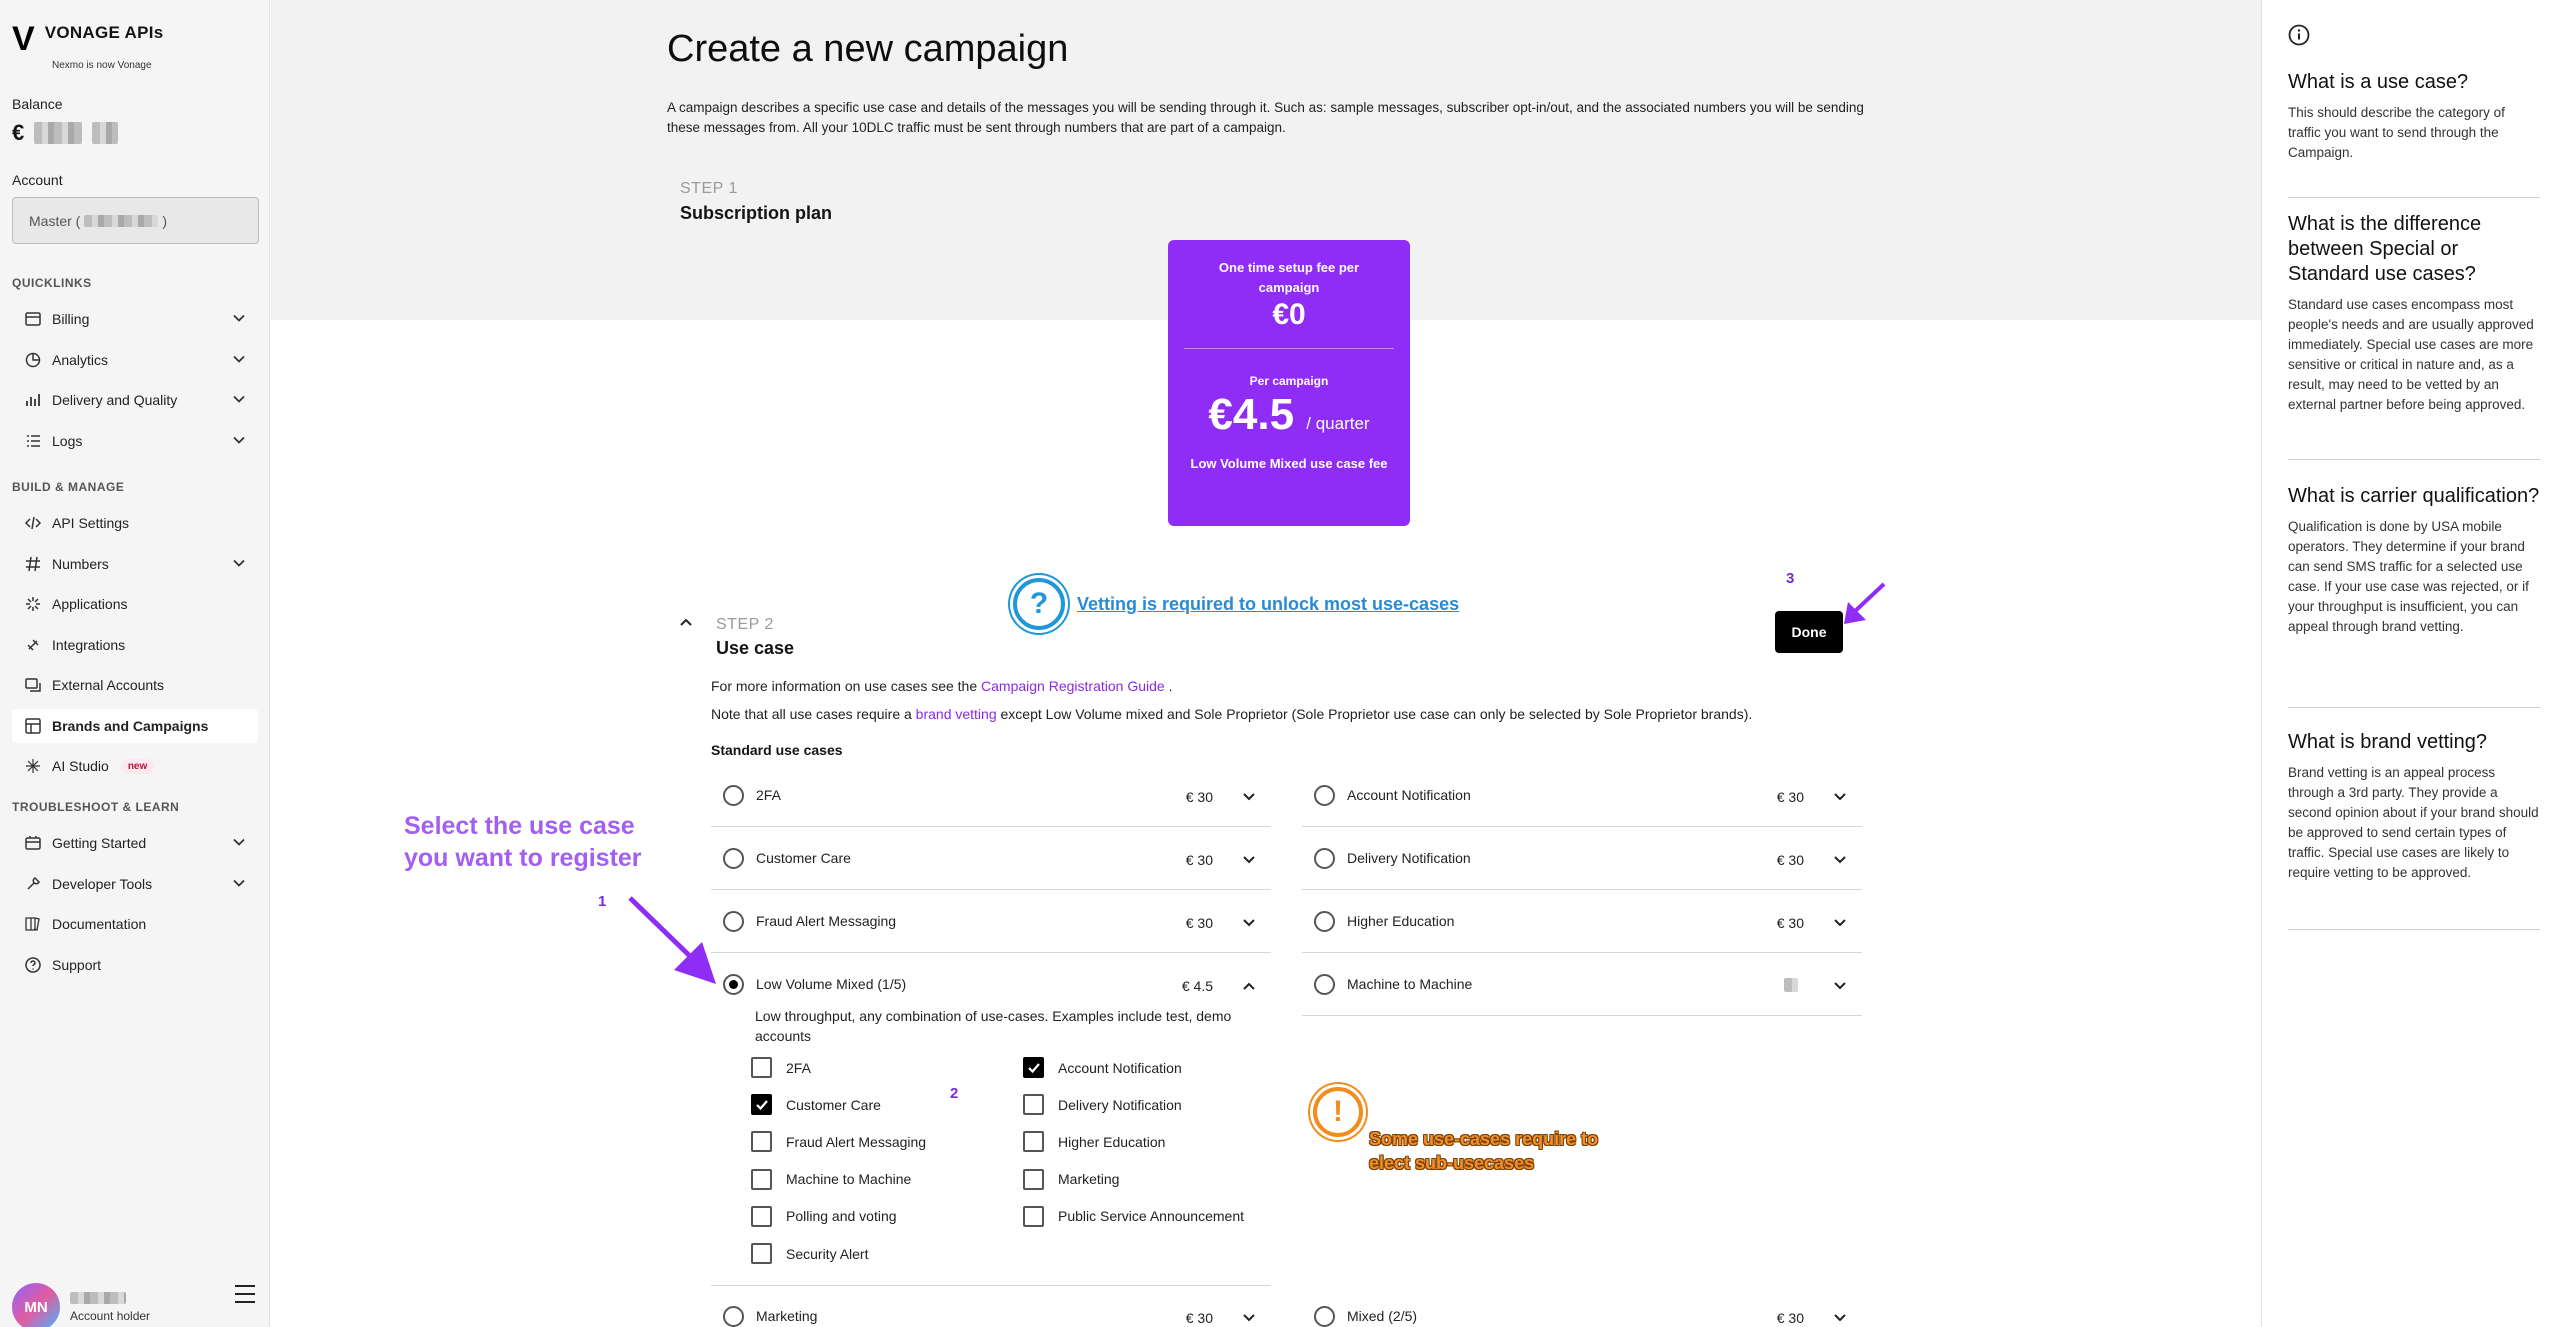 The width and height of the screenshot is (2559, 1327). What do you see at coordinates (824, 1216) in the screenshot?
I see `sub-use-case-polling-and-voting: Polling and voting` at bounding box center [824, 1216].